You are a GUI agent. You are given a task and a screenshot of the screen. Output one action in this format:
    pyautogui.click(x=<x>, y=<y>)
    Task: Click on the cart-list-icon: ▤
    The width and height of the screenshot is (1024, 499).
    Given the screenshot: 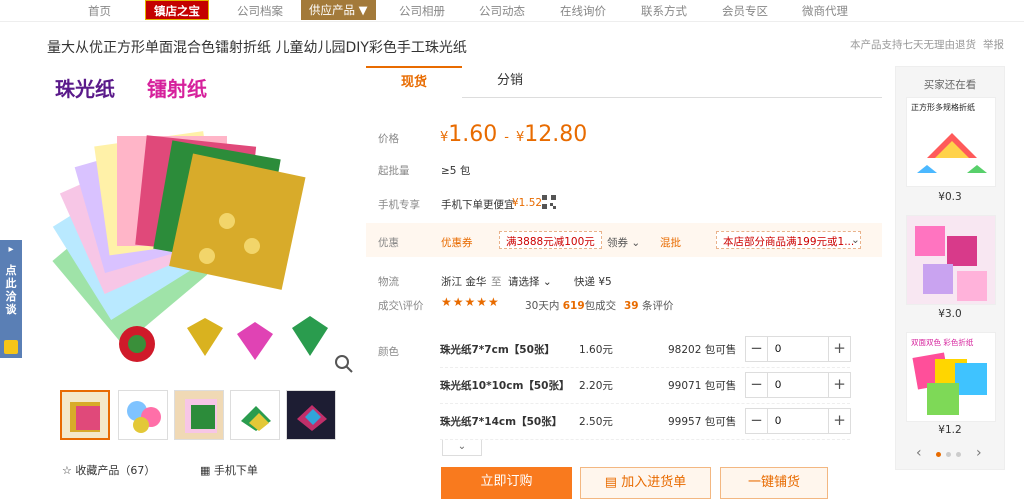 What is the action you would take?
    pyautogui.click(x=611, y=482)
    